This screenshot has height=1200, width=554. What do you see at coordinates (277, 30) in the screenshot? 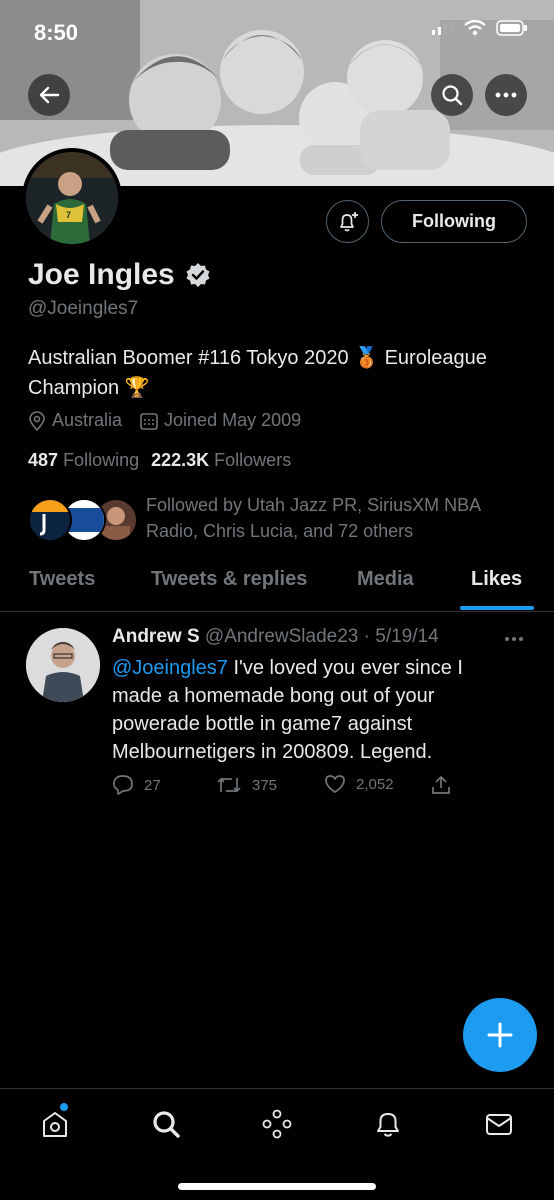
I see `status-bar: 8:50` at bounding box center [277, 30].